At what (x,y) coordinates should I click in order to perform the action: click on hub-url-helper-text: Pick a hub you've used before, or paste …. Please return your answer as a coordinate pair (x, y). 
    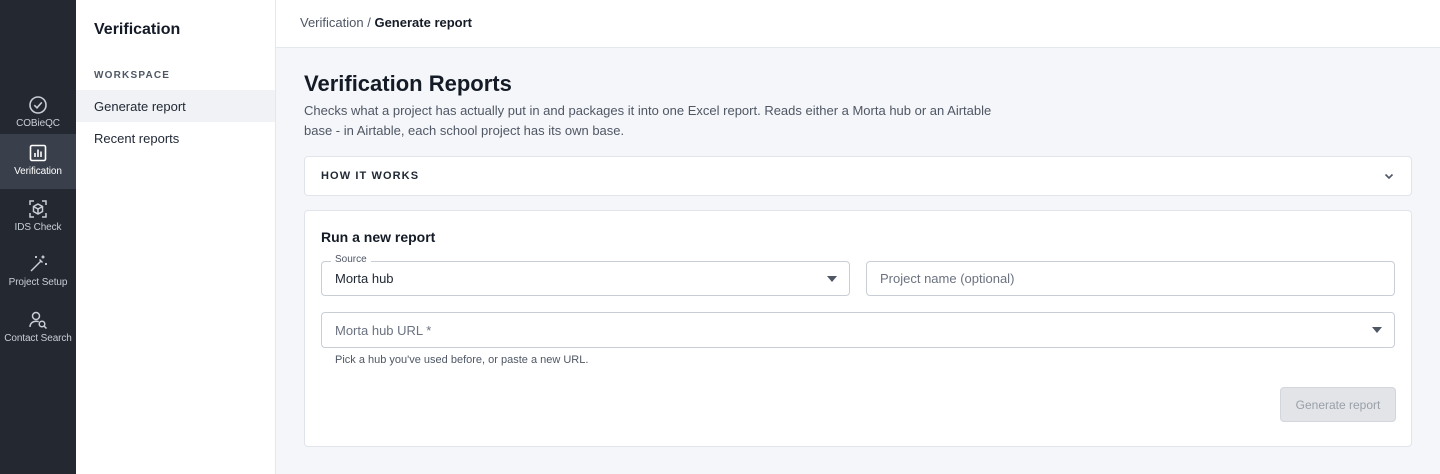
    Looking at the image, I should click on (462, 360).